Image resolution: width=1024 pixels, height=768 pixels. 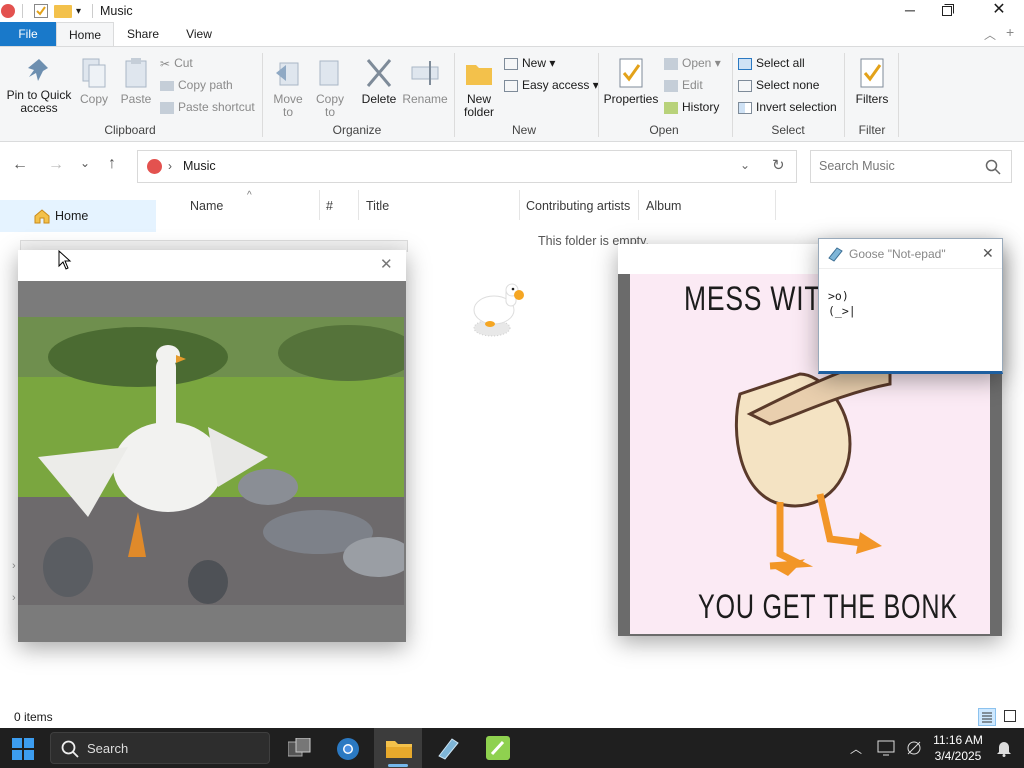 I want to click on tab-view: View, so click(x=199, y=34).